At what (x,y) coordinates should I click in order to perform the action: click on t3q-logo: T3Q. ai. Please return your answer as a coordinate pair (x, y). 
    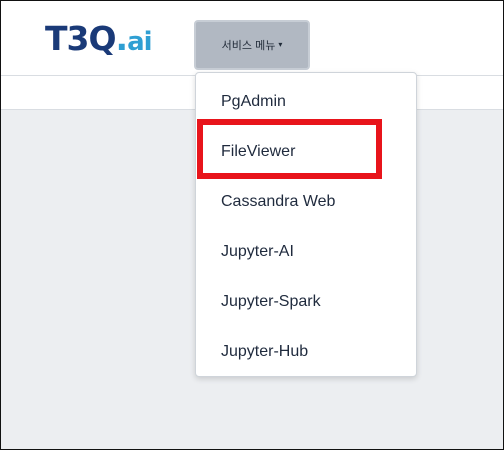
    Looking at the image, I should click on (99, 38).